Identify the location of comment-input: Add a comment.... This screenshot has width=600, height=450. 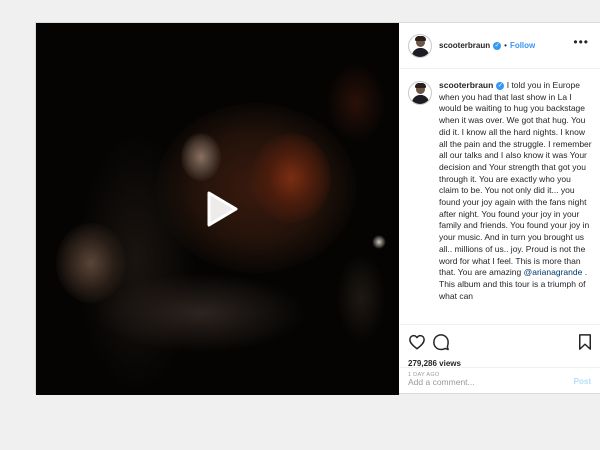
(441, 382).